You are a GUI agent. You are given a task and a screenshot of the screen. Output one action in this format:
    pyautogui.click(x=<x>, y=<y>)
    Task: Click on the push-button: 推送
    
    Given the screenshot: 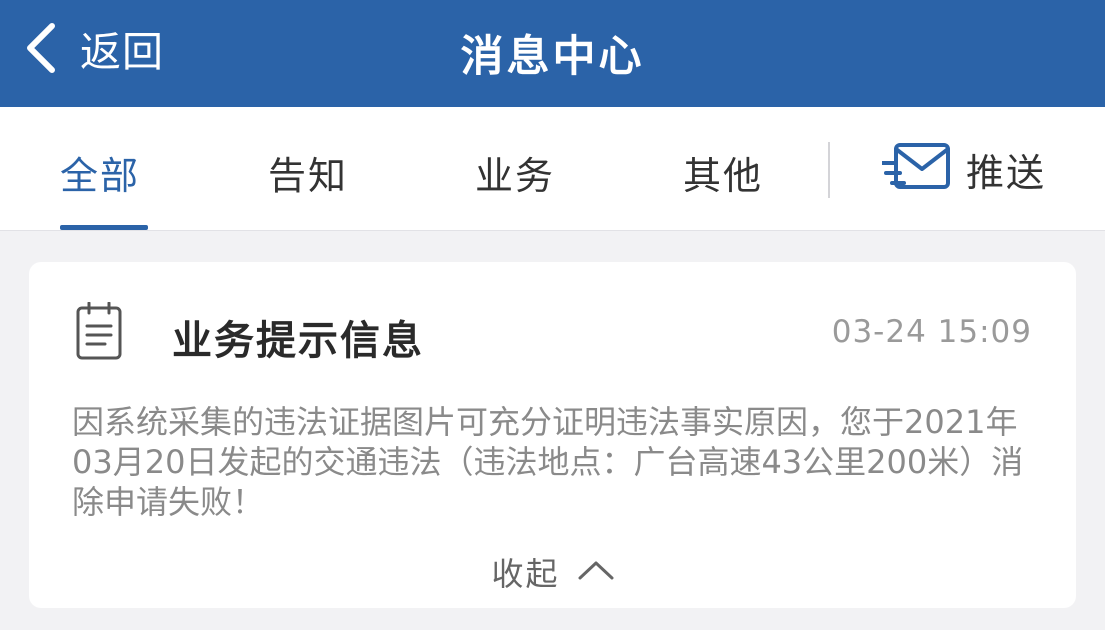 What is the action you would take?
    pyautogui.click(x=963, y=169)
    